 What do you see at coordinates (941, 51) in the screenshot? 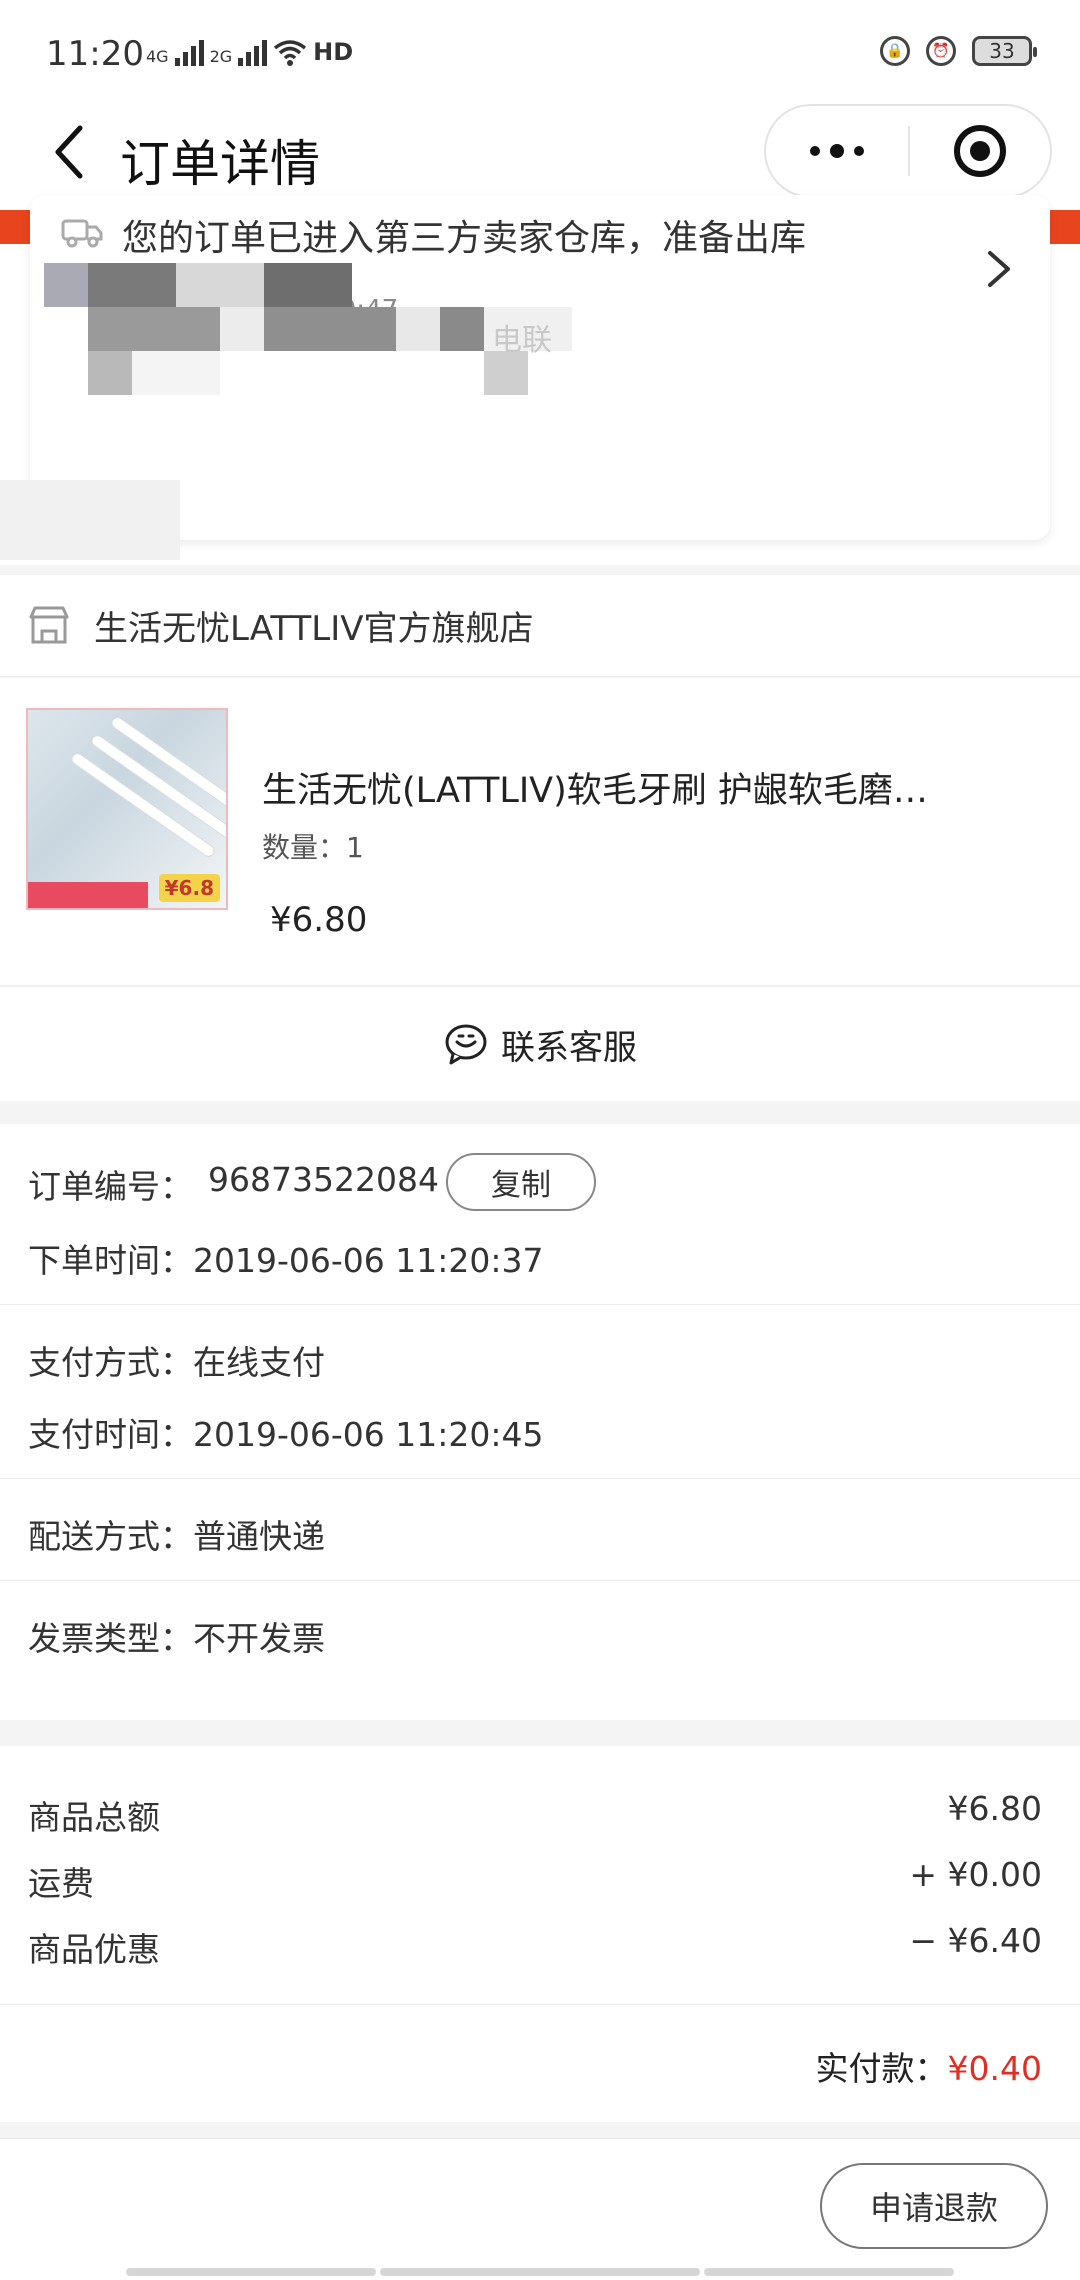
I see `alarm-icon: ⏰` at bounding box center [941, 51].